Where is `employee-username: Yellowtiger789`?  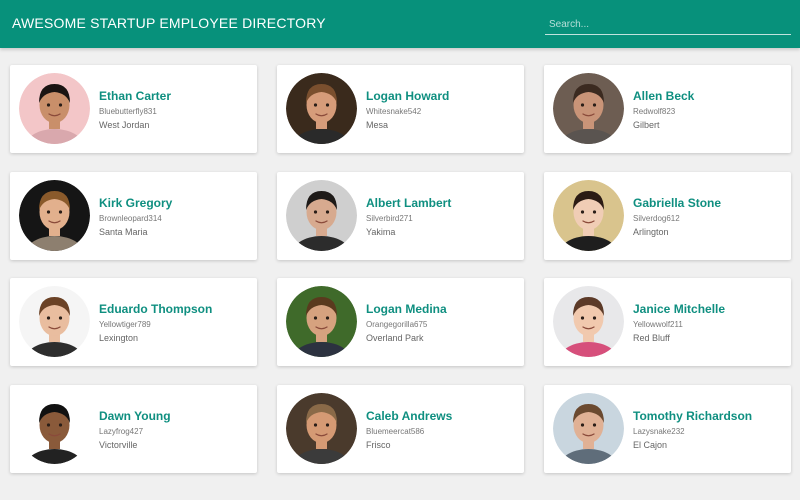
employee-username: Yellowtiger789 is located at coordinates (125, 324).